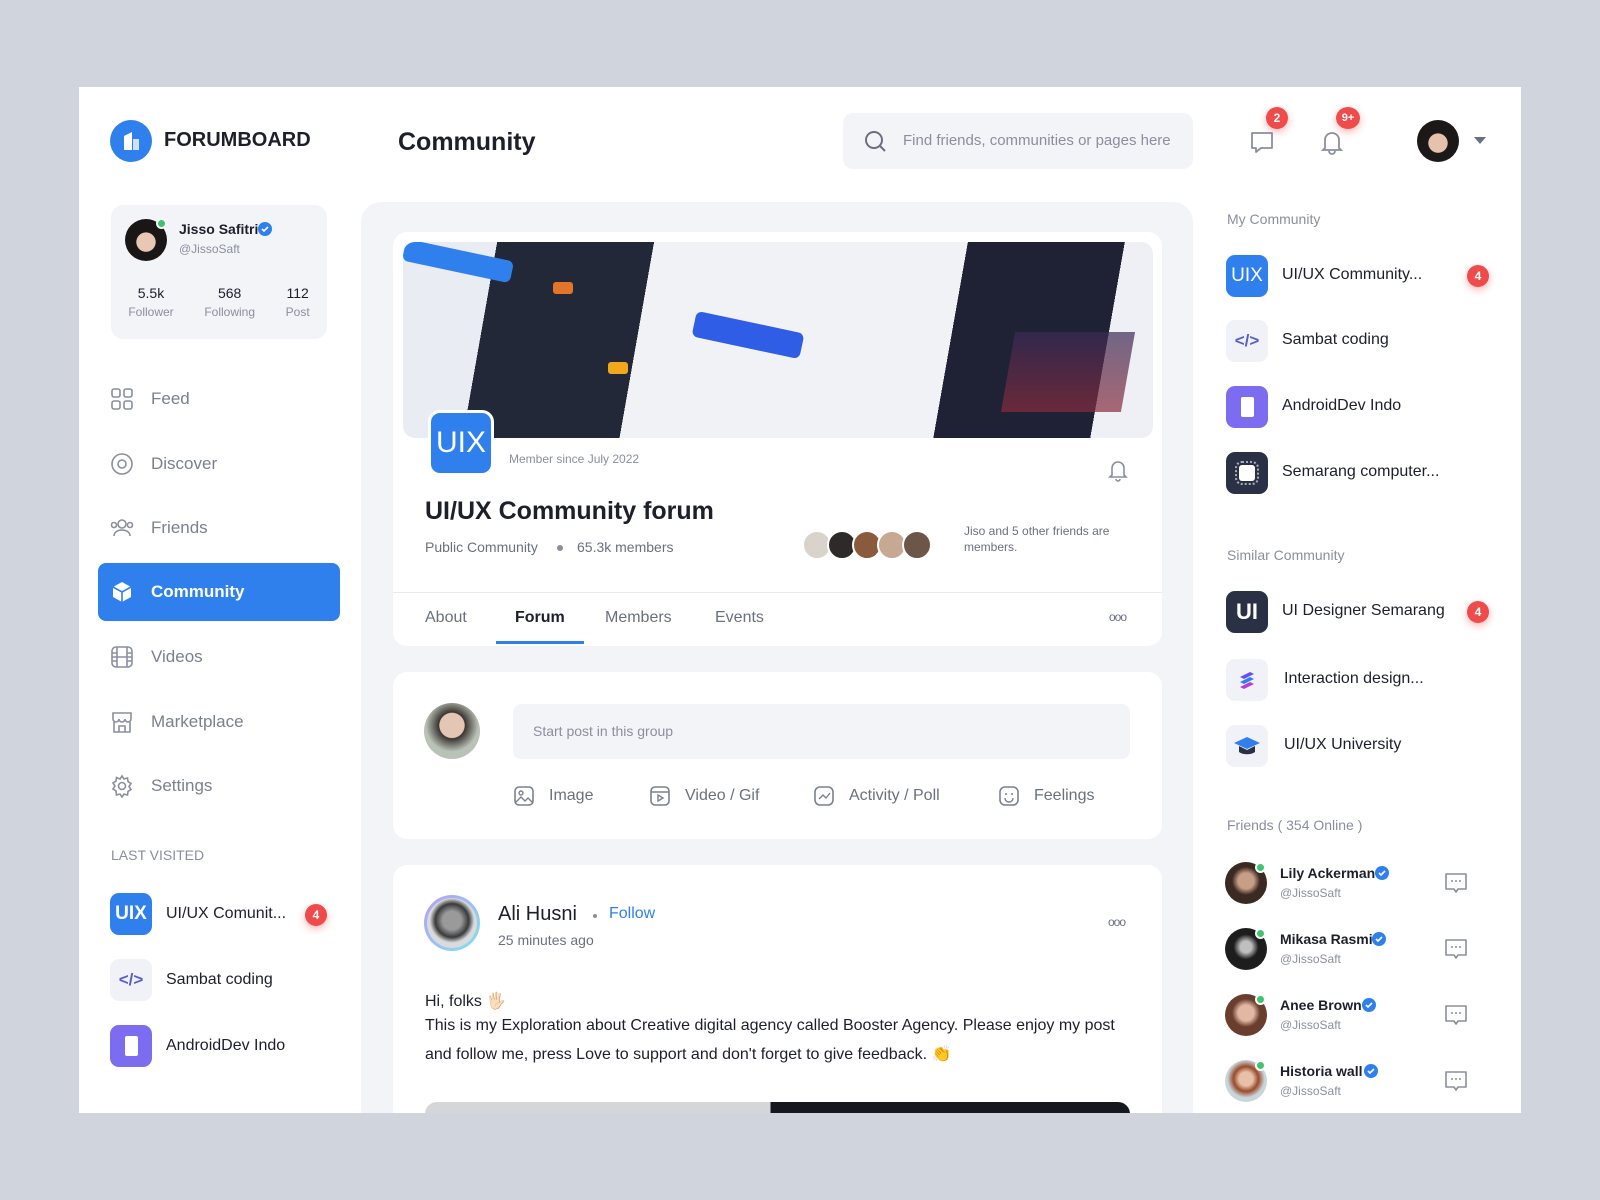 The image size is (1600, 1200). What do you see at coordinates (150, 302) in the screenshot?
I see `stat-followers: 5.5k Follower` at bounding box center [150, 302].